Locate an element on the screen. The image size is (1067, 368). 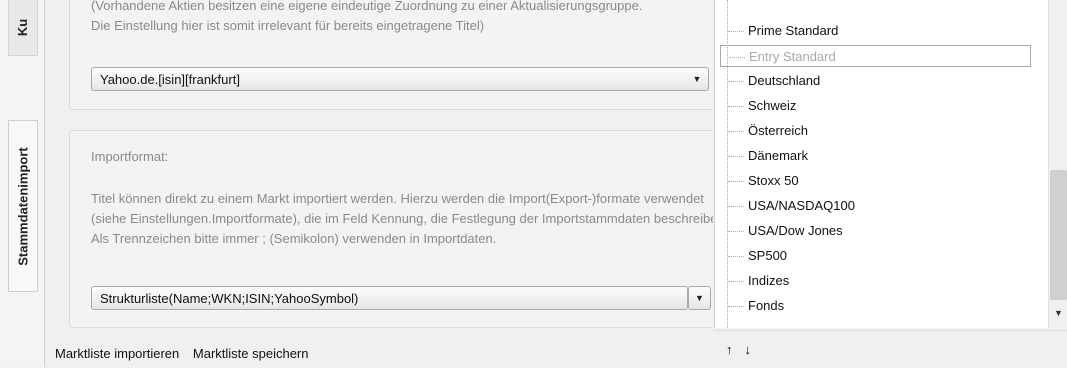
save-market-list-link: Marktliste speichern is located at coordinates (251, 353).